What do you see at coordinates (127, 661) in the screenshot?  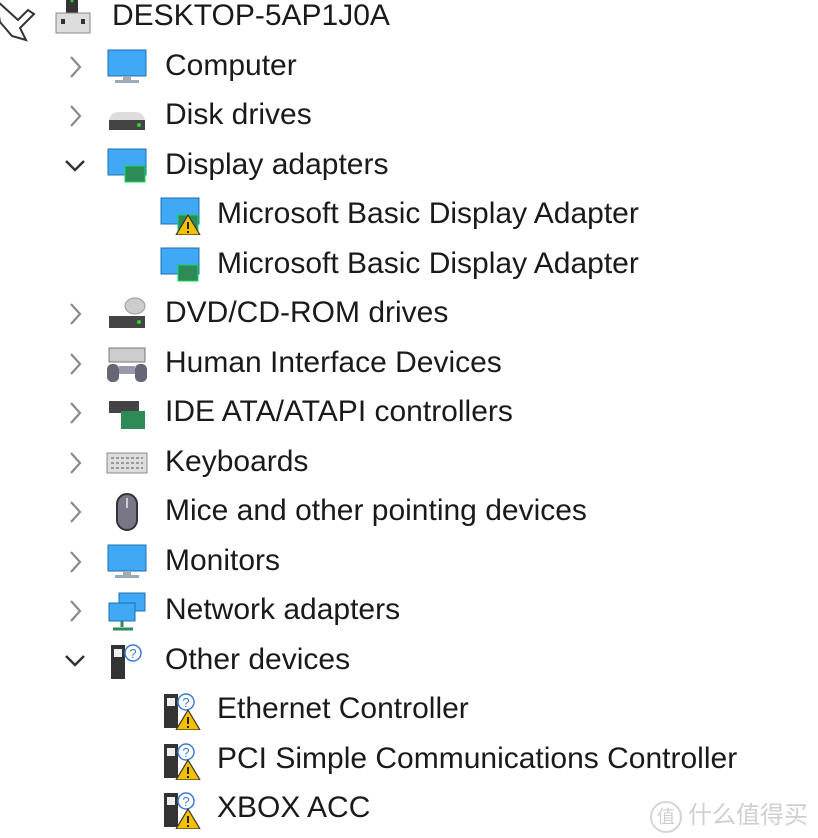 I see `unknown-device-icon: ?` at bounding box center [127, 661].